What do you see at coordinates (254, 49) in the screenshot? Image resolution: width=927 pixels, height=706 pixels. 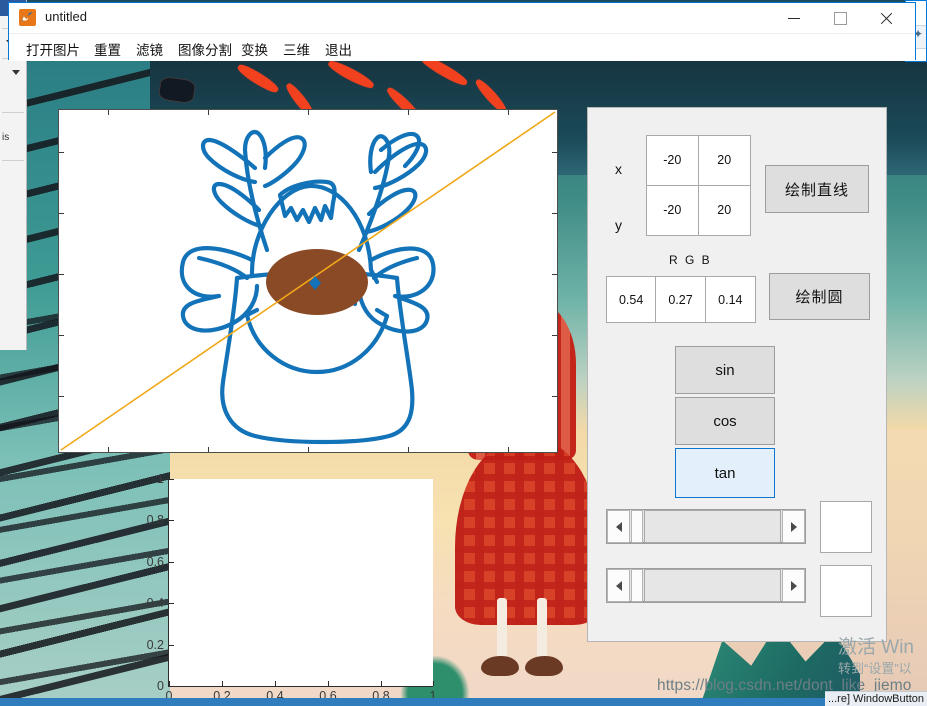 I see `menu-item-transform: 变换` at bounding box center [254, 49].